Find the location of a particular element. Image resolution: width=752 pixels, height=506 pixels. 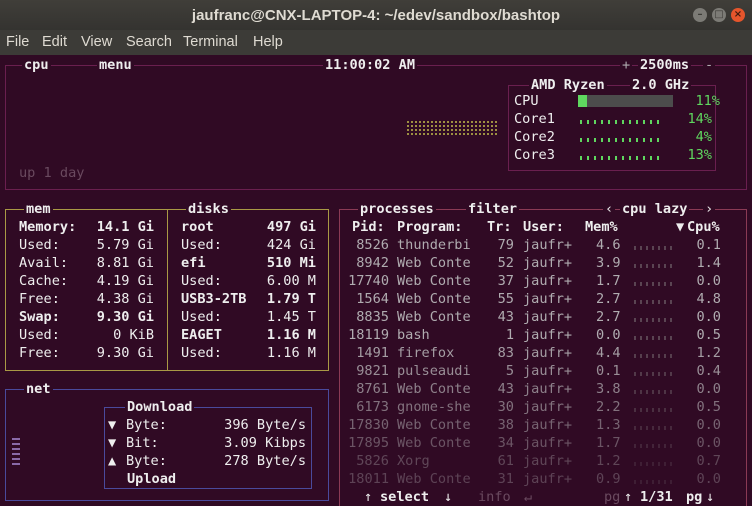

menu-edit: Edit is located at coordinates (54, 42).